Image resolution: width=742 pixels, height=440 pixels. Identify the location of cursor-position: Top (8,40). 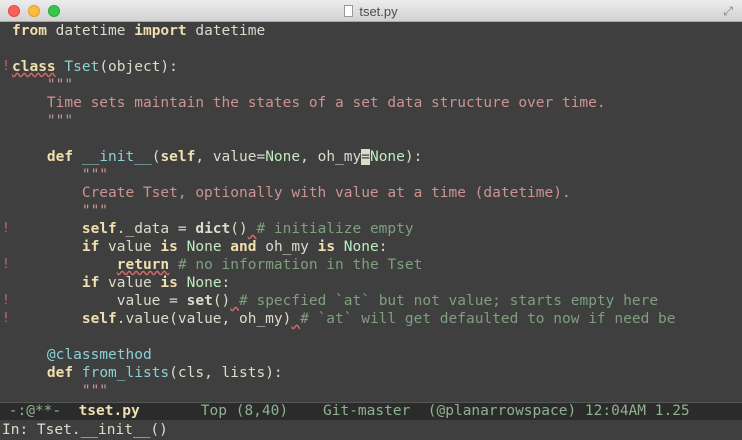
(214, 411).